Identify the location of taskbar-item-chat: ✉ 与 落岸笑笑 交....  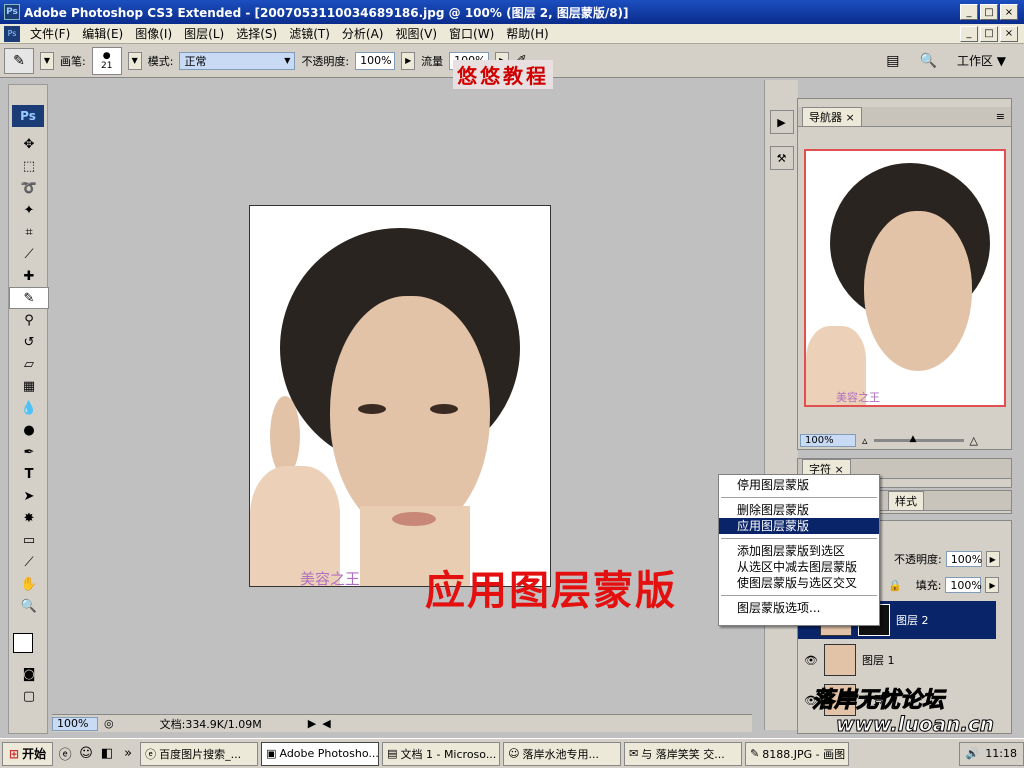
(683, 753).